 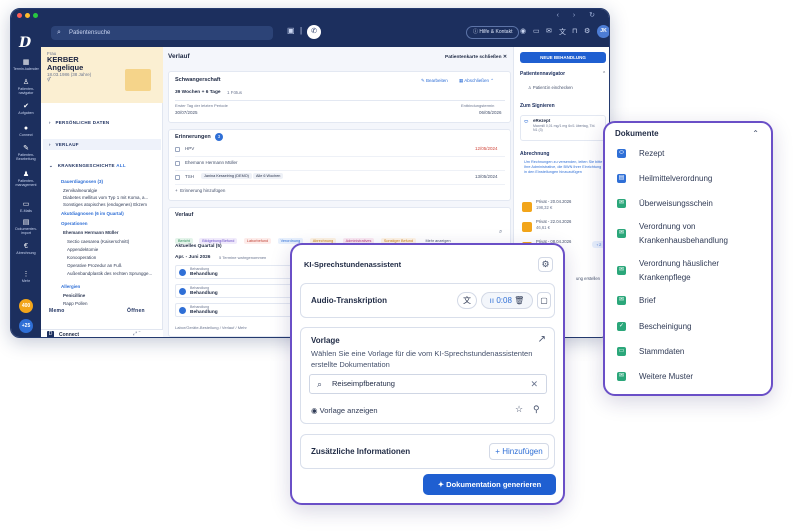 What do you see at coordinates (536, 409) in the screenshot?
I see `pin-icon: ⚲` at bounding box center [536, 409].